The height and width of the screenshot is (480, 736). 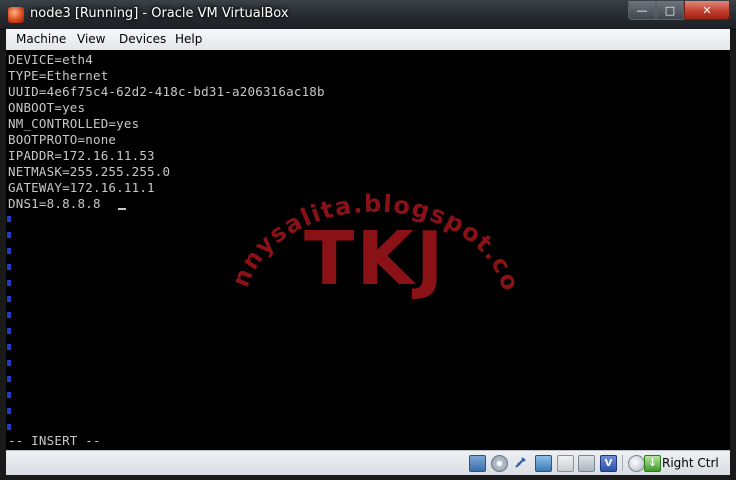 What do you see at coordinates (636, 463) in the screenshot?
I see `mouse-integration-icon` at bounding box center [636, 463].